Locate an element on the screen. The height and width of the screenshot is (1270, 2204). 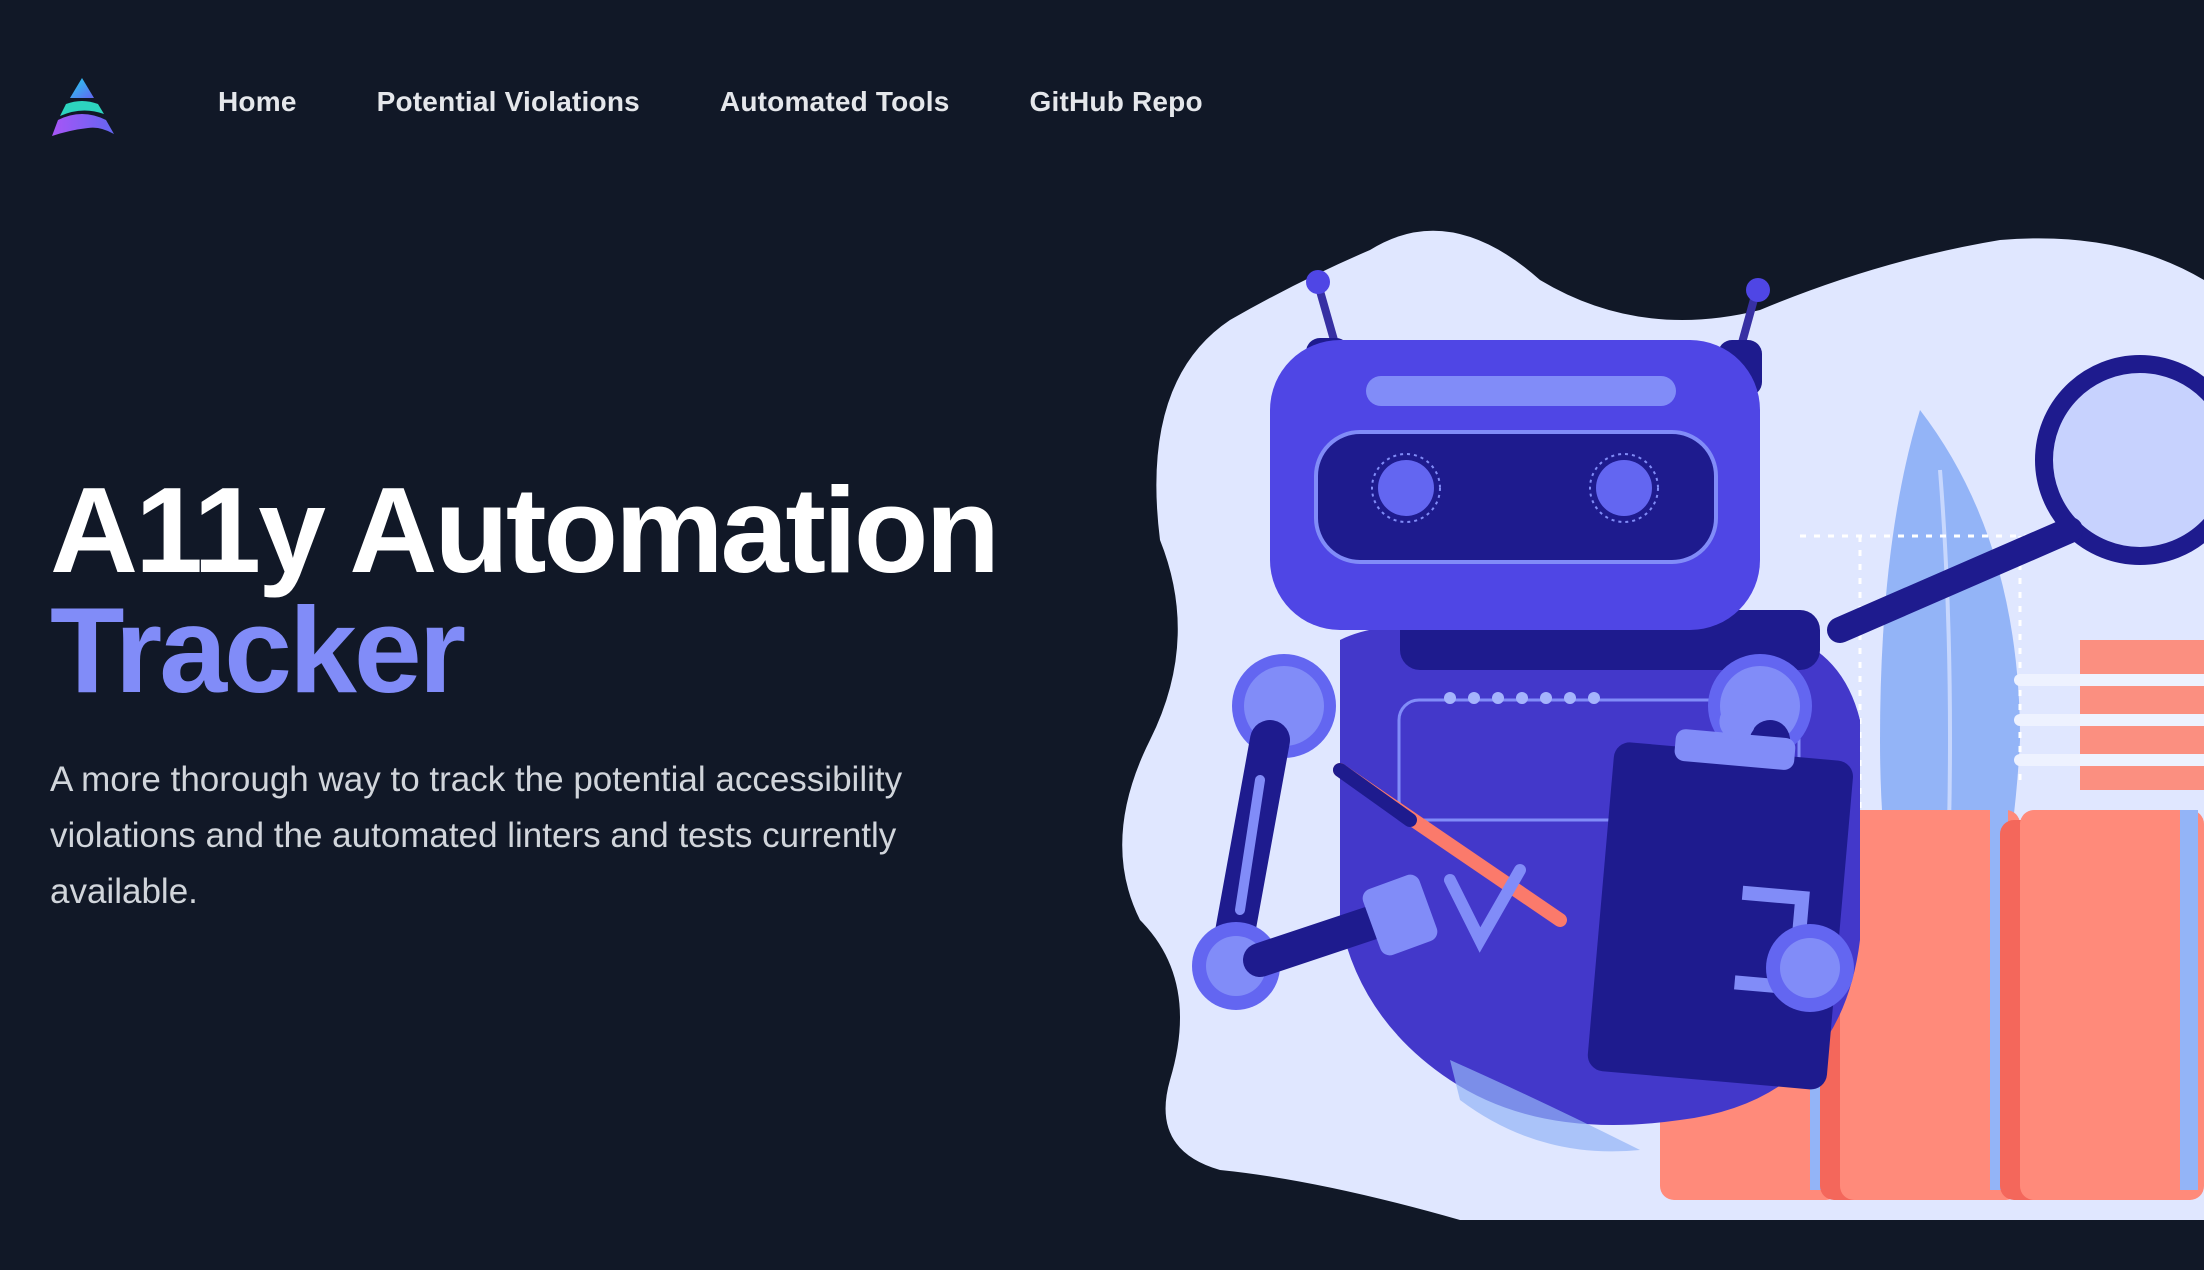
logo-icon is located at coordinates (82, 106).